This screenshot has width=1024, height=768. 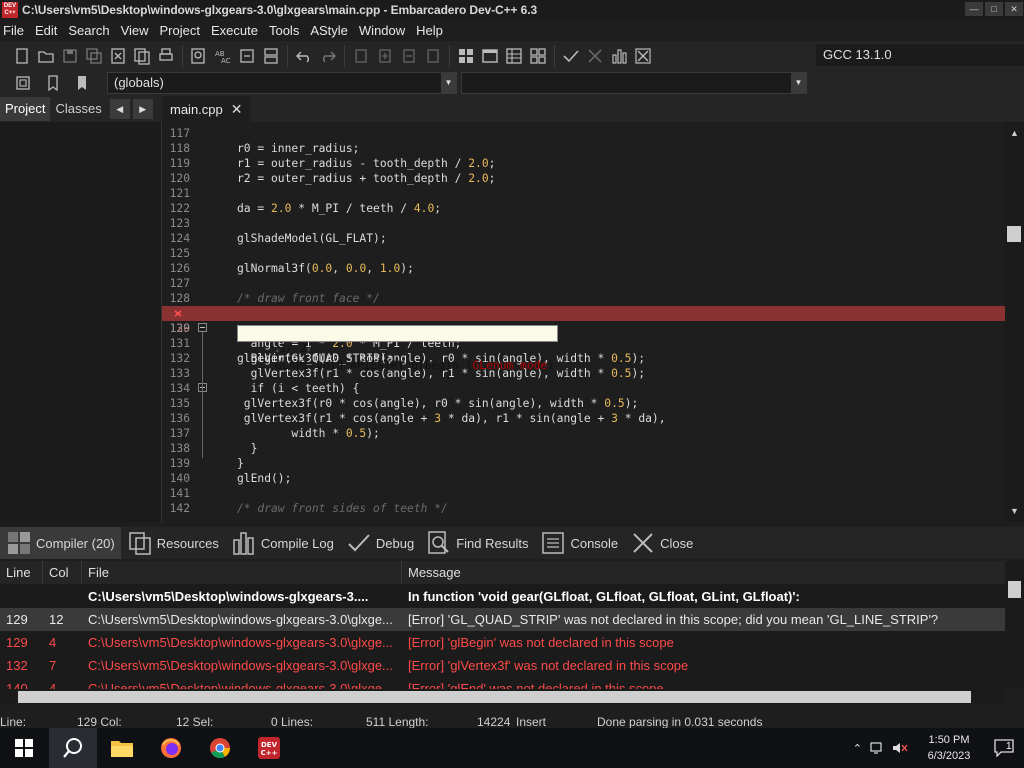 I want to click on file-explorer-taskbar, so click(x=122, y=748).